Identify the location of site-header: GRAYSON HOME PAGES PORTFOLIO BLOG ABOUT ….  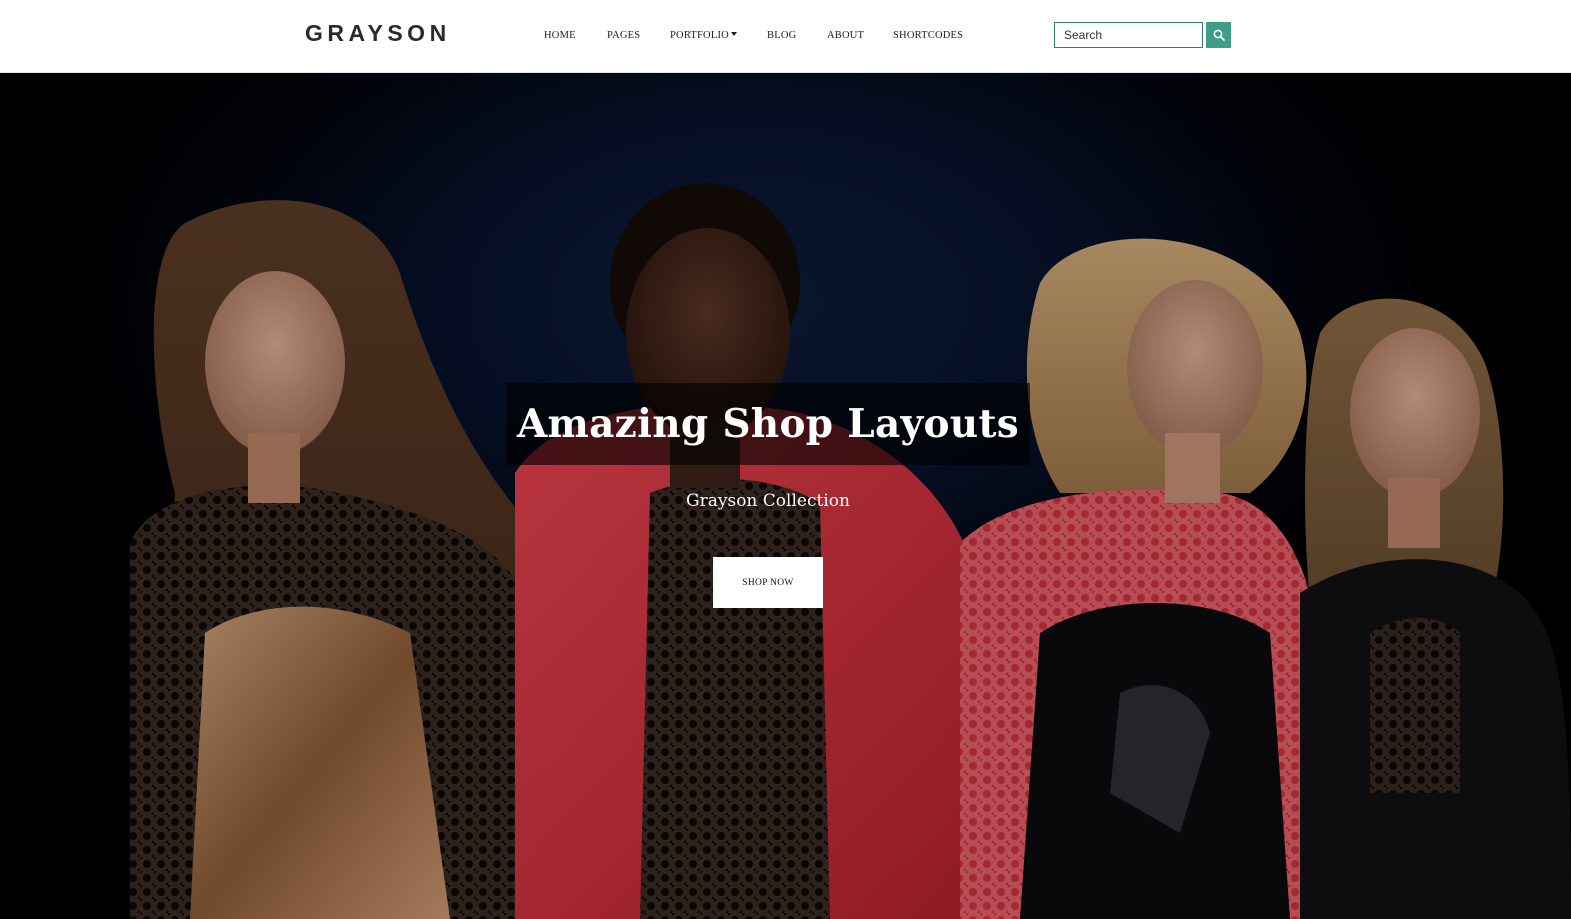
(785, 36).